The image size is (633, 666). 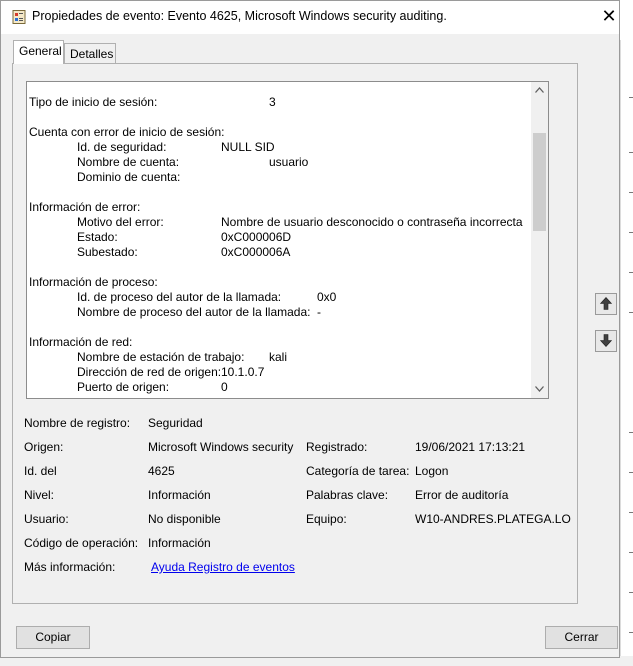 What do you see at coordinates (161, 357) in the screenshot?
I see `description-label: Nombre de estación de trabajo:` at bounding box center [161, 357].